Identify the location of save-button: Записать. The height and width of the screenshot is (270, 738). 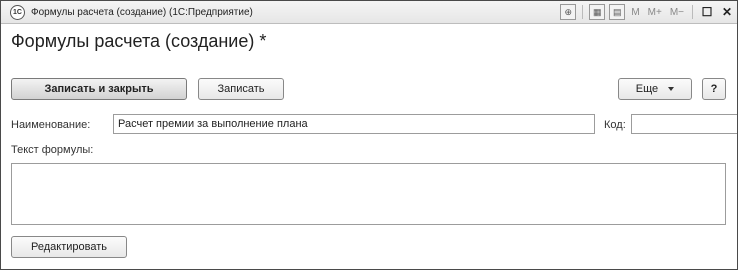
(241, 89).